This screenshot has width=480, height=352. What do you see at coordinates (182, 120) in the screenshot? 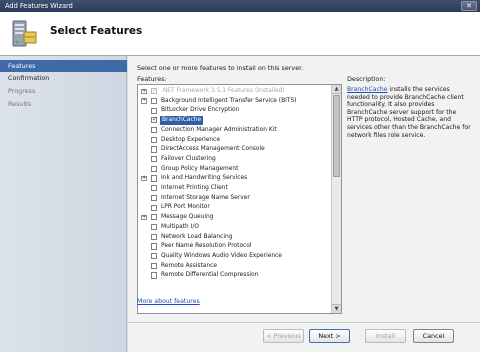
I see `feature-label: BranchCache` at bounding box center [182, 120].